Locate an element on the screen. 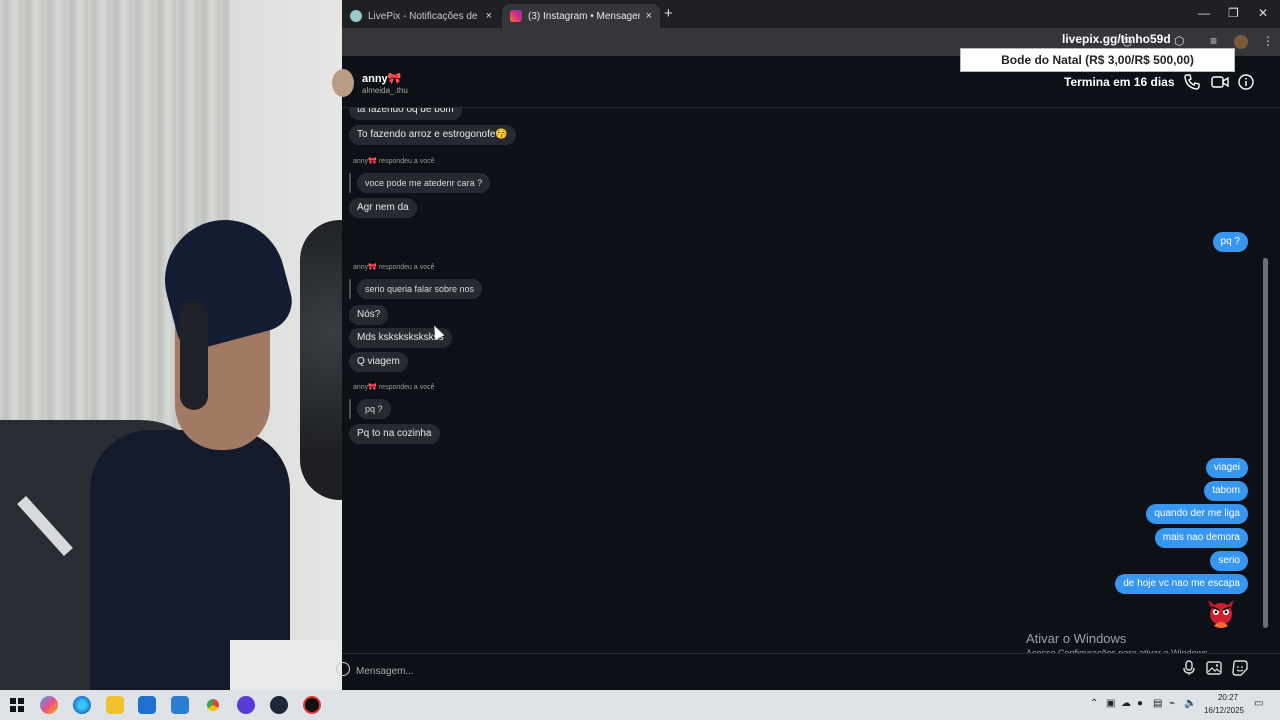  file-explorer-icon is located at coordinates (115, 705).